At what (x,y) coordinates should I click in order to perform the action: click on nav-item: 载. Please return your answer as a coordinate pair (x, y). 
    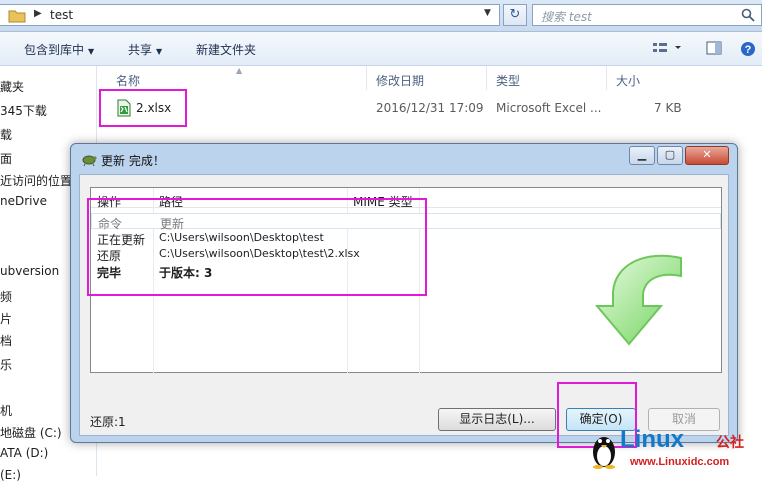
    Looking at the image, I should click on (6, 134).